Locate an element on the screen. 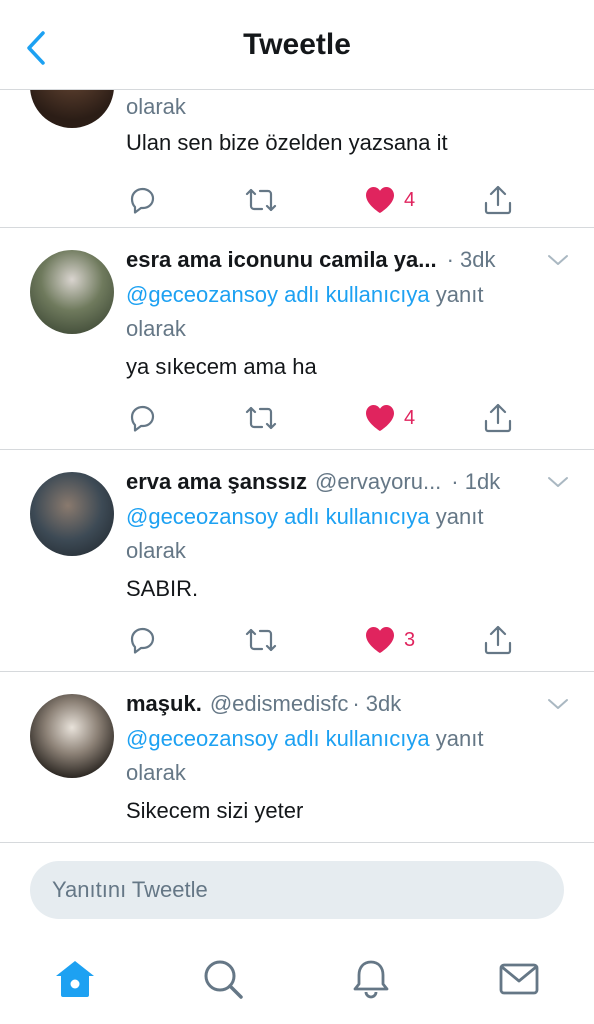  tweet-header: maşuk. @edismedisfc · 3dk is located at coordinates (350, 704).